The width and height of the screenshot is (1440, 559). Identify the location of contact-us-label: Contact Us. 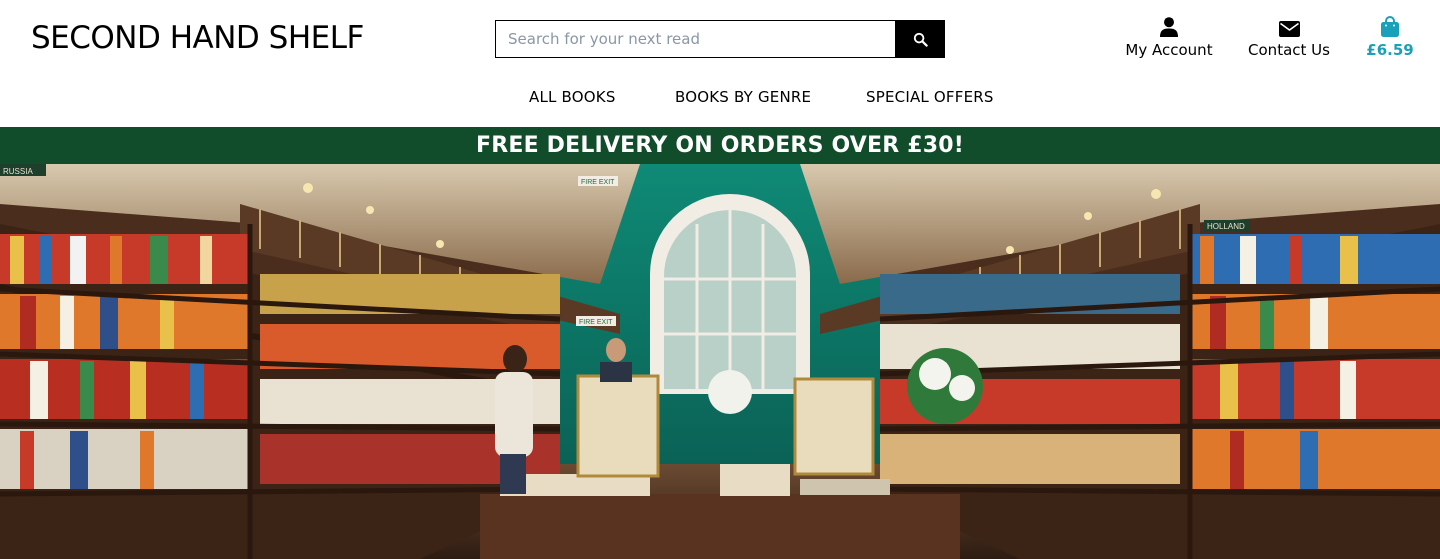
(1289, 50).